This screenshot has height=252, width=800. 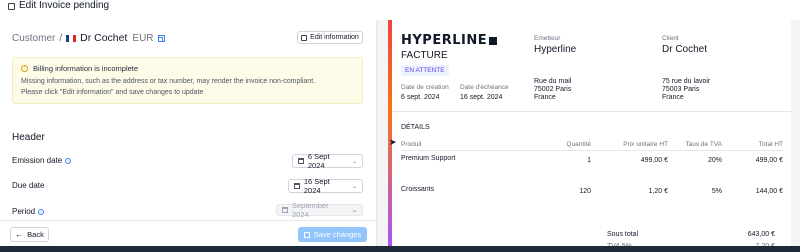 What do you see at coordinates (33, 38) in the screenshot?
I see `breadcrumb-root: Customer` at bounding box center [33, 38].